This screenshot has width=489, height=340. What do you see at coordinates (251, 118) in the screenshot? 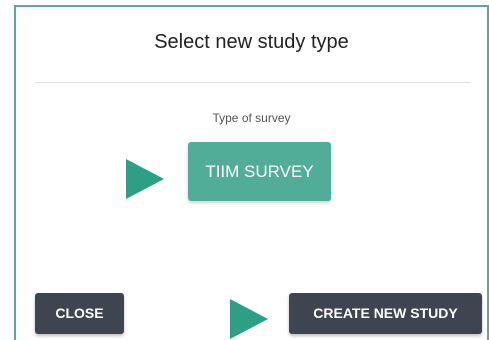
I see `survey-type-label: Type of survey` at bounding box center [251, 118].